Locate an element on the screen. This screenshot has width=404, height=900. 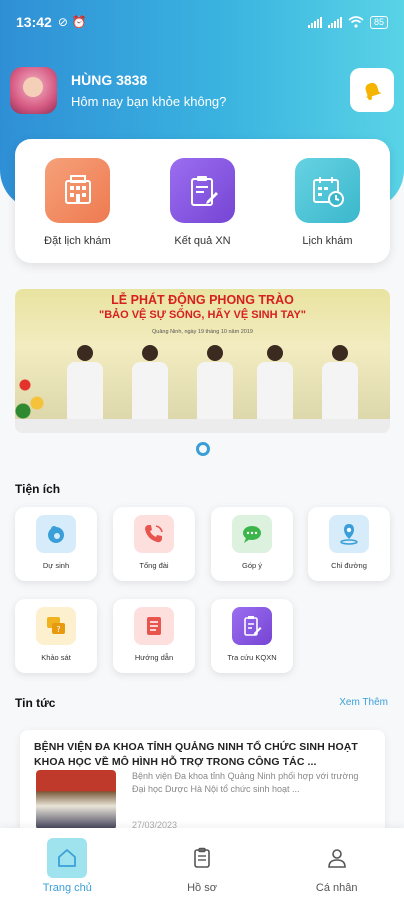
carousel-indicator is located at coordinates (203, 449).